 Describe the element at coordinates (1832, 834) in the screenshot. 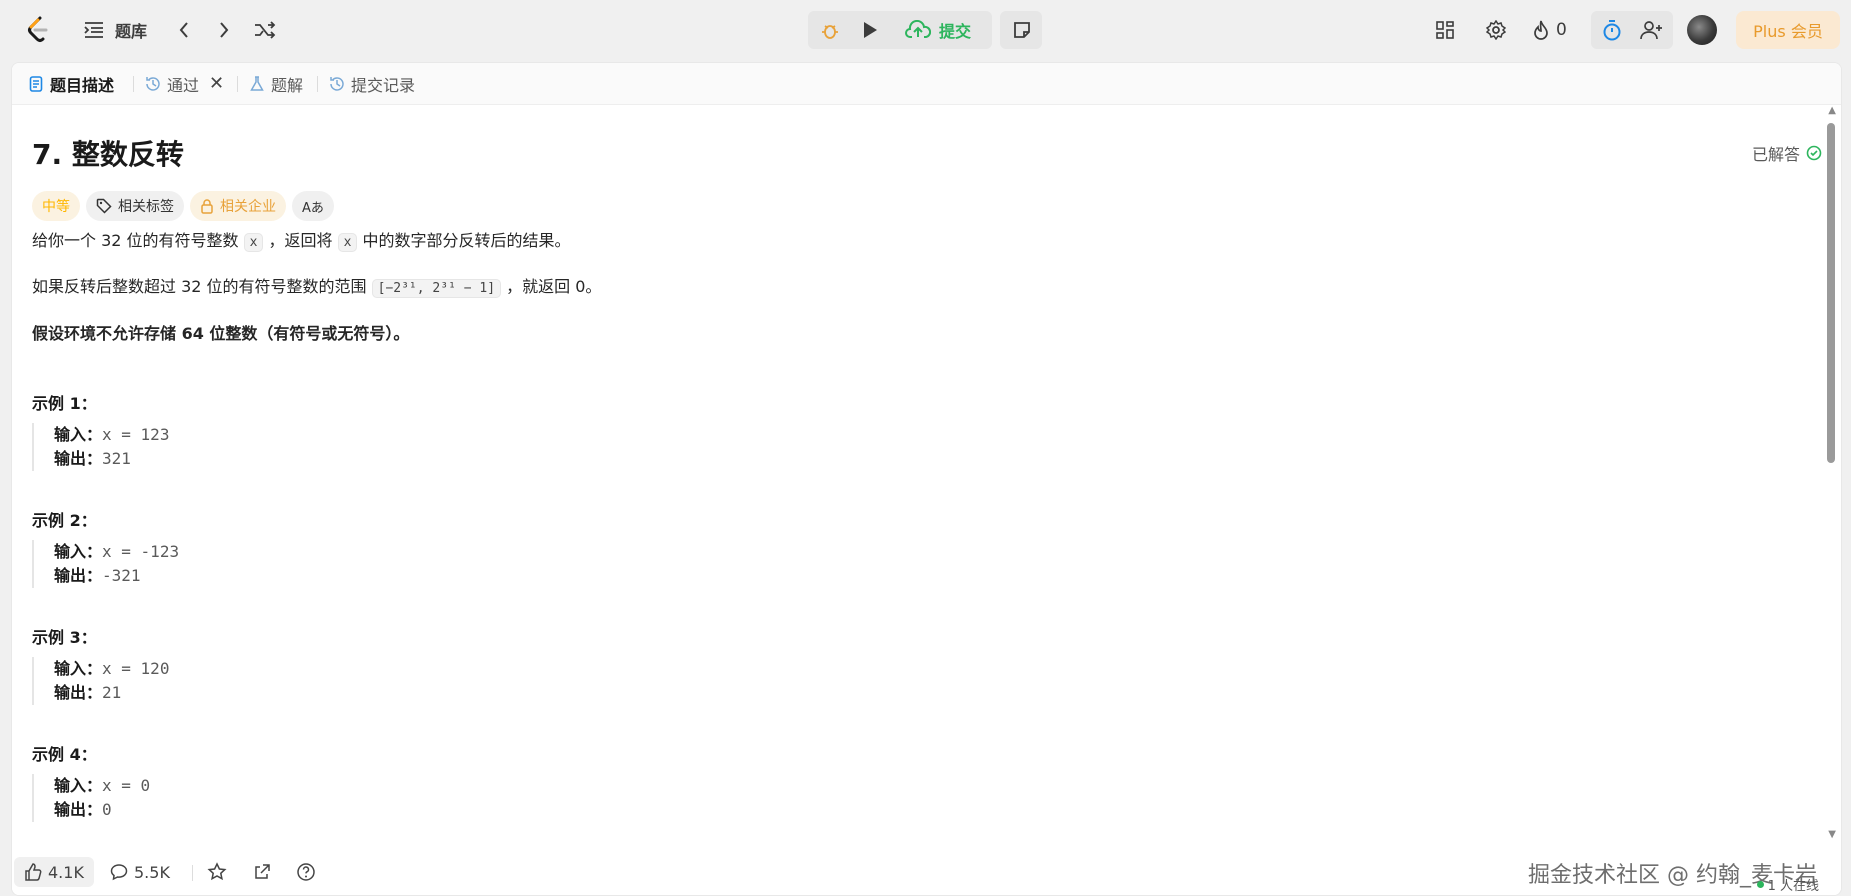

I see `scroll-down-arrow-icon: ▼` at that location.